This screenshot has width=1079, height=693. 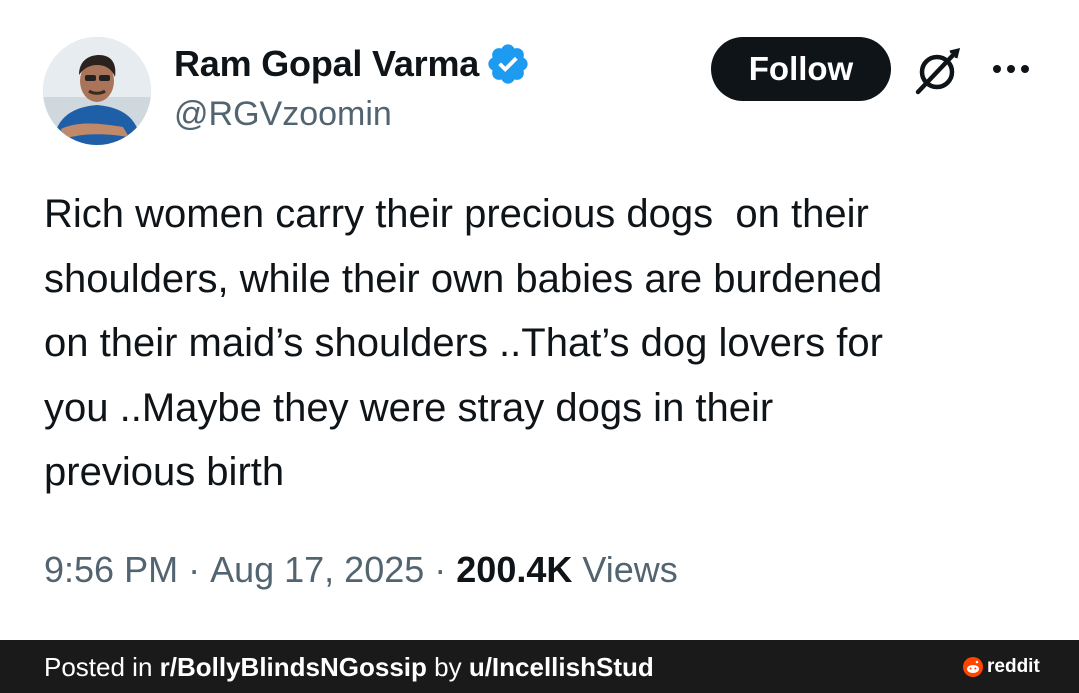 I want to click on reddit-logo: reddit, so click(x=1001, y=667).